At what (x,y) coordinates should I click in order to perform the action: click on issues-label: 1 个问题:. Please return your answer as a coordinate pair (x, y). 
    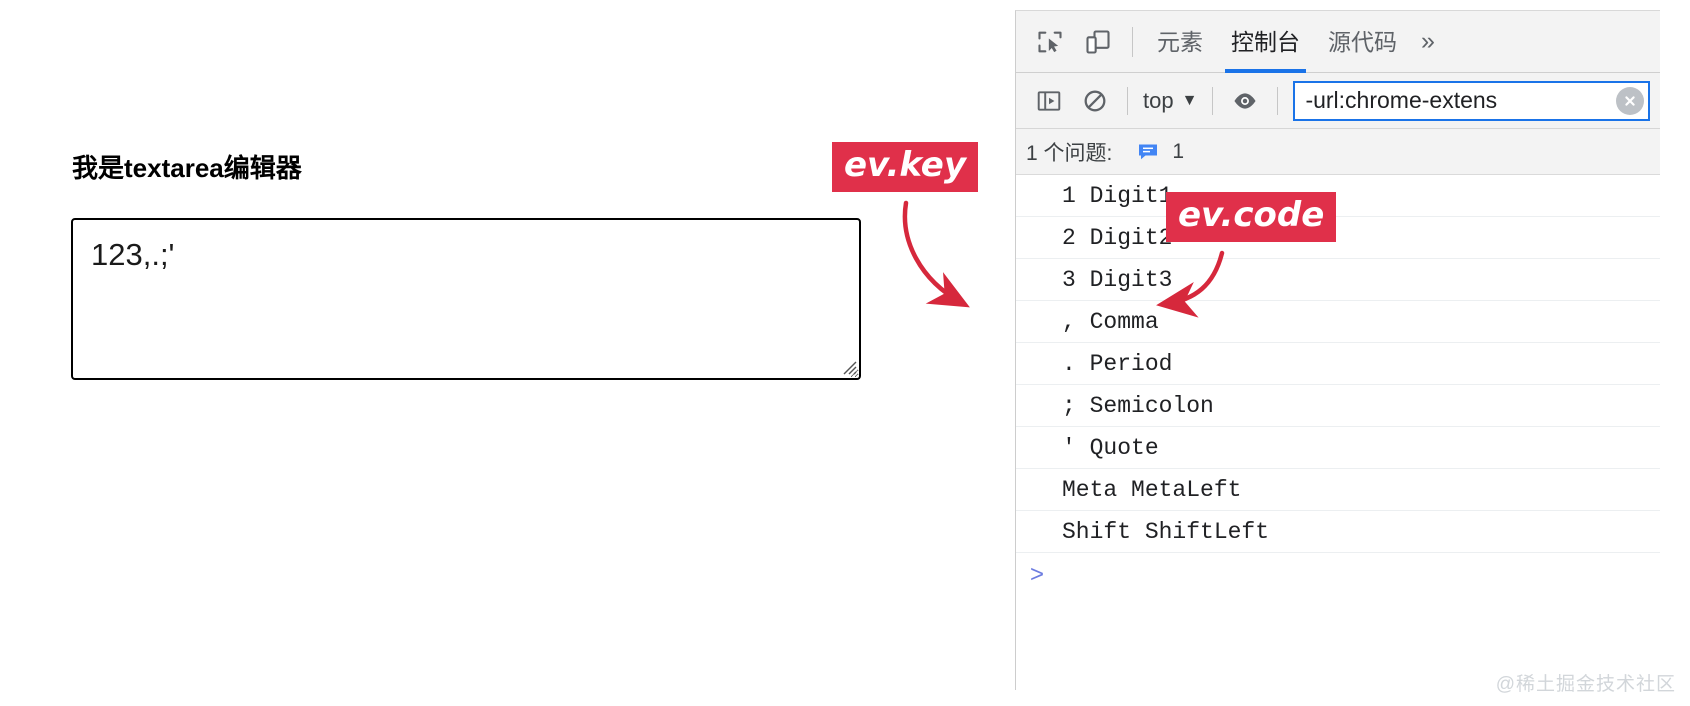
    Looking at the image, I should click on (1069, 153).